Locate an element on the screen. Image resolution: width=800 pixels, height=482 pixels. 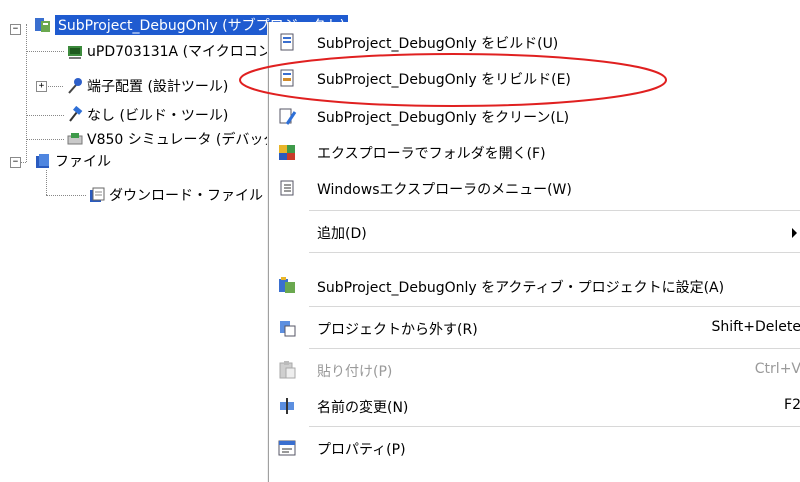
menu-item-rebuild: SubProject_DebugOnly をリビルド(E) is located at coordinates (534, 78).